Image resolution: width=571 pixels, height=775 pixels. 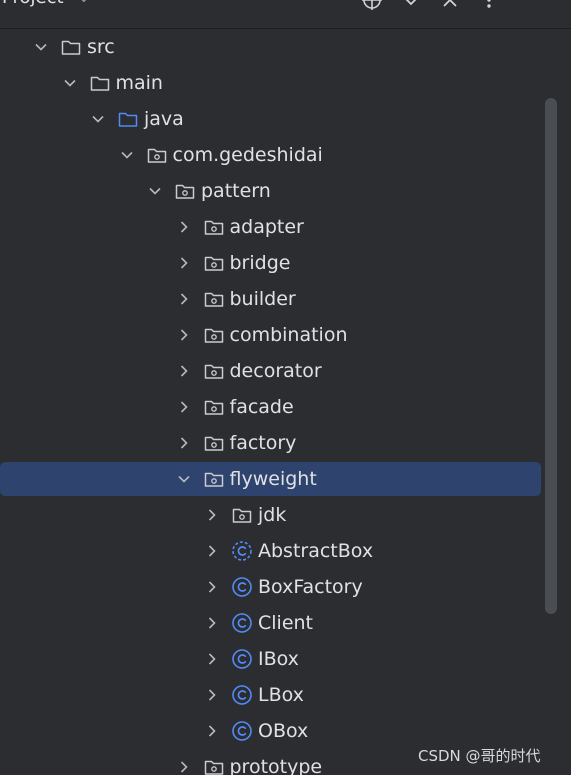 What do you see at coordinates (272, 191) in the screenshot?
I see `tree-item-pattern: pattern` at bounding box center [272, 191].